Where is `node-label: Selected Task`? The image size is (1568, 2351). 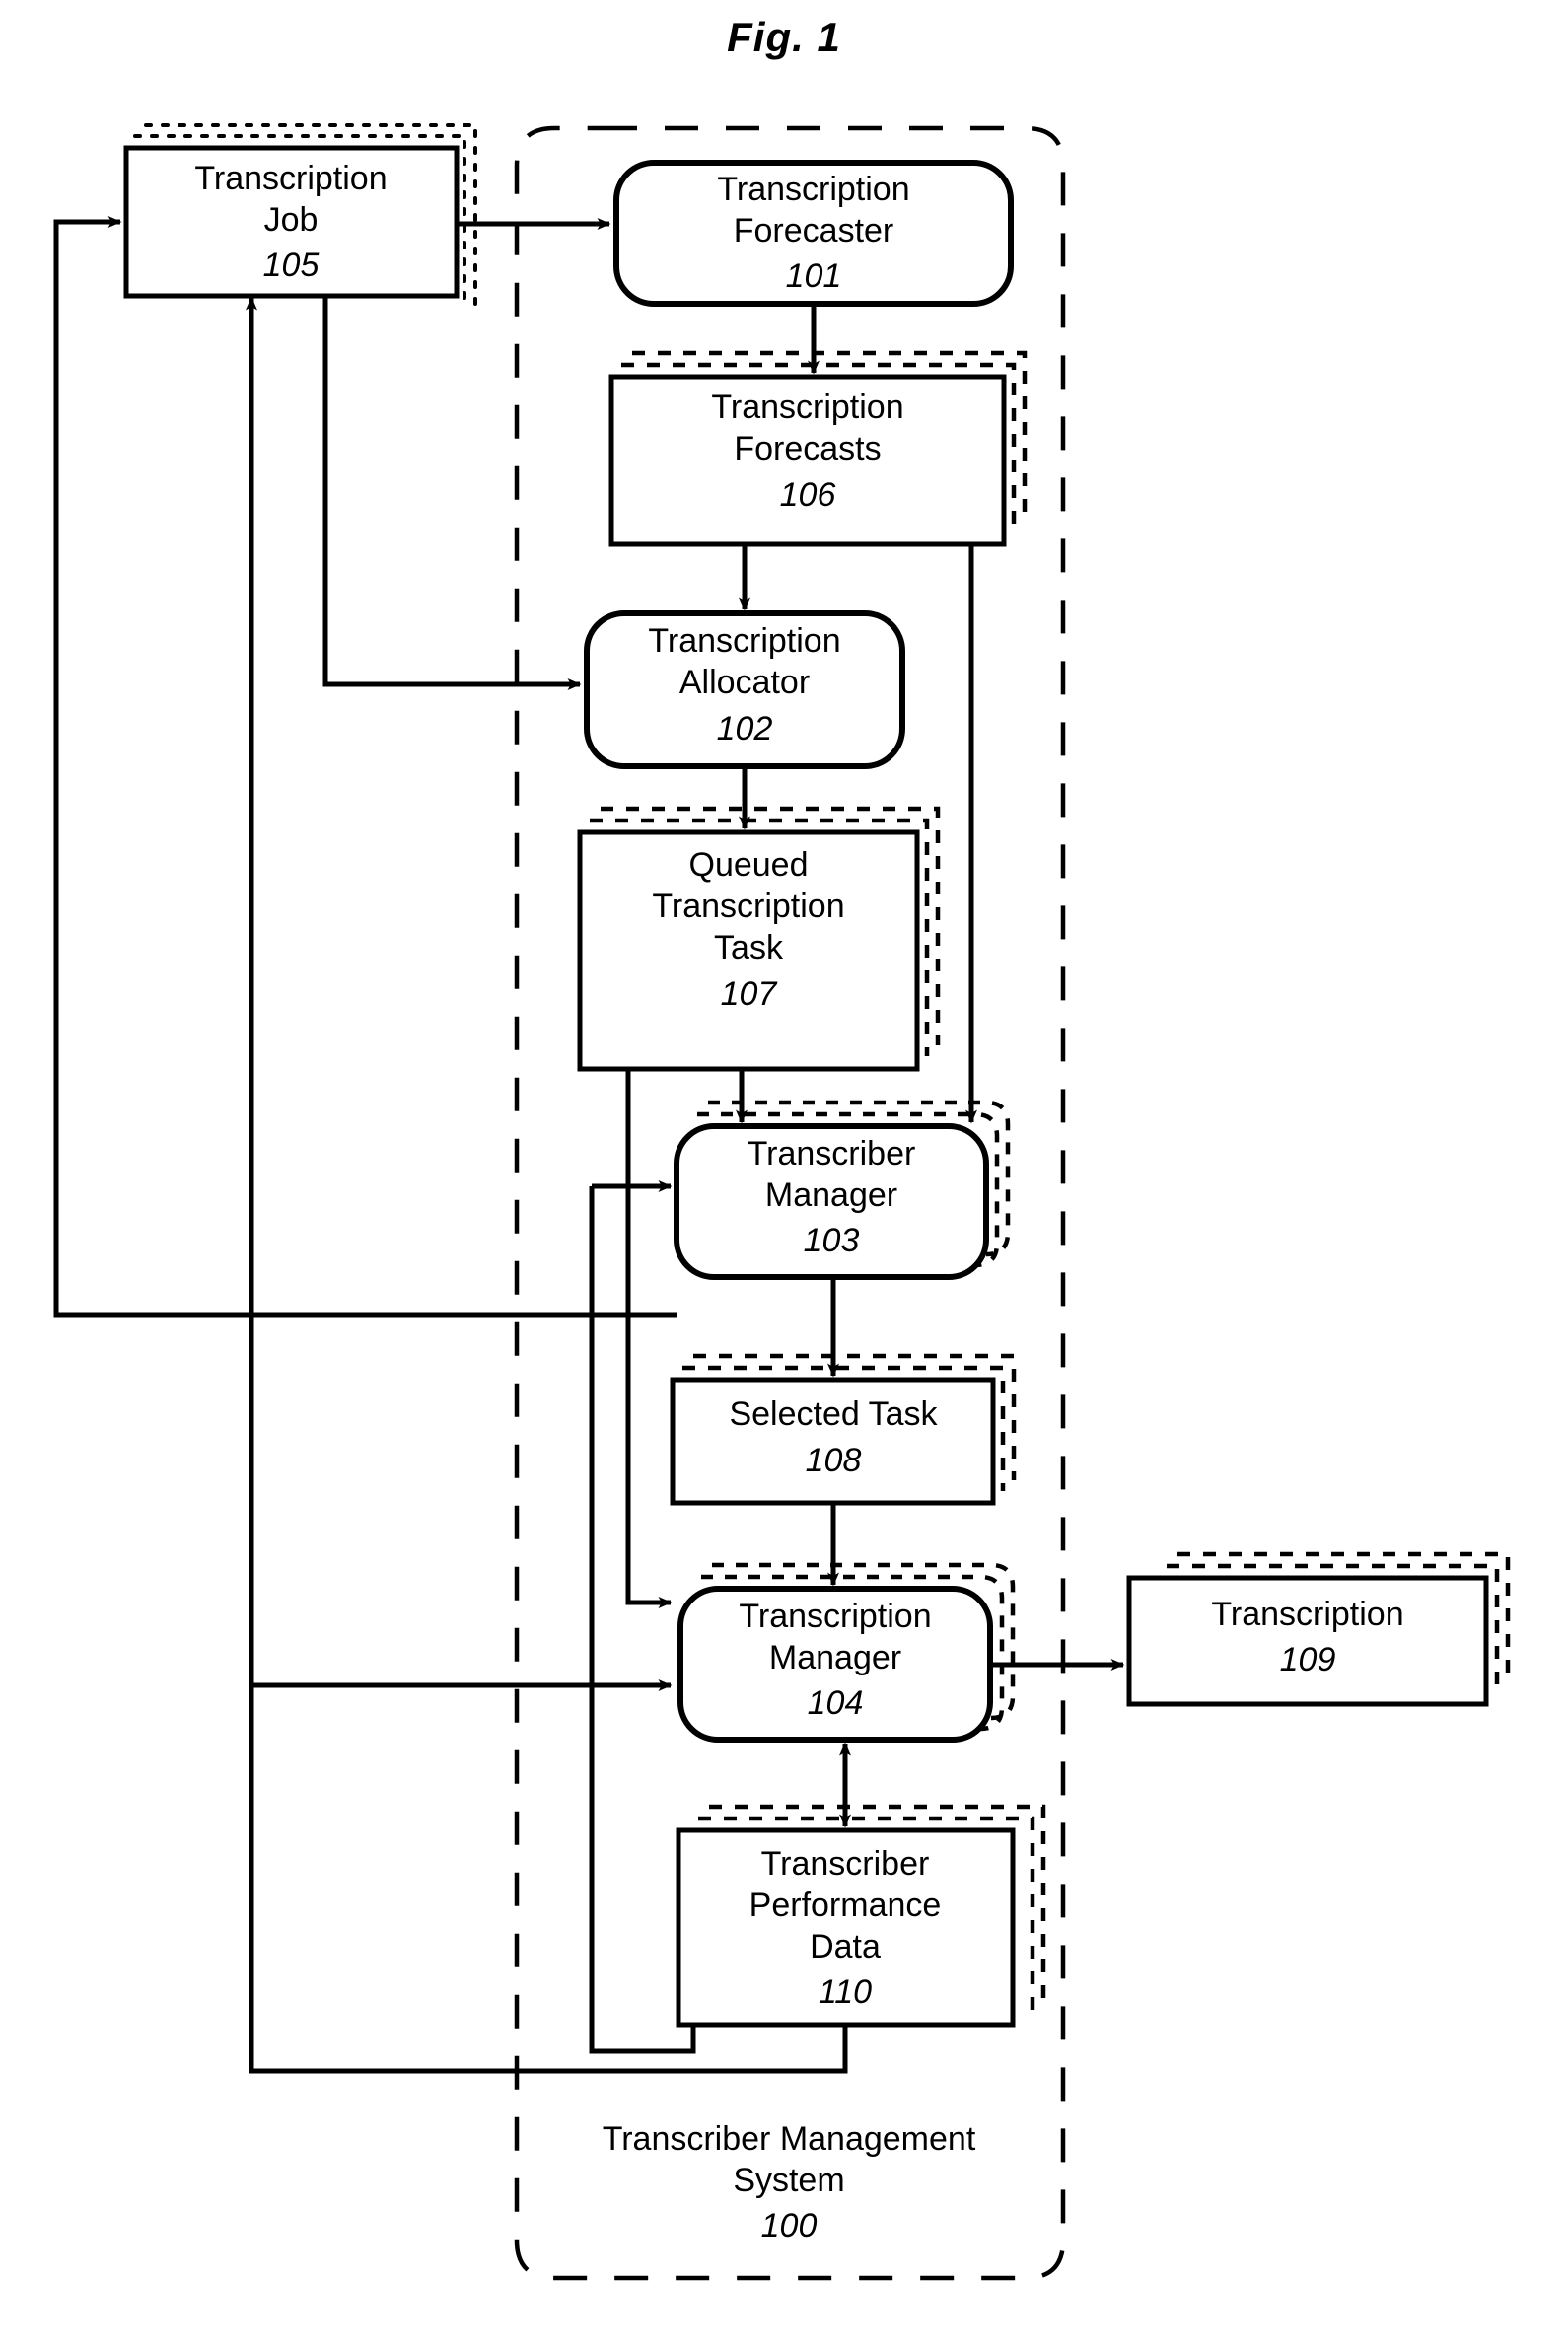 node-label: Selected Task is located at coordinates (833, 1414).